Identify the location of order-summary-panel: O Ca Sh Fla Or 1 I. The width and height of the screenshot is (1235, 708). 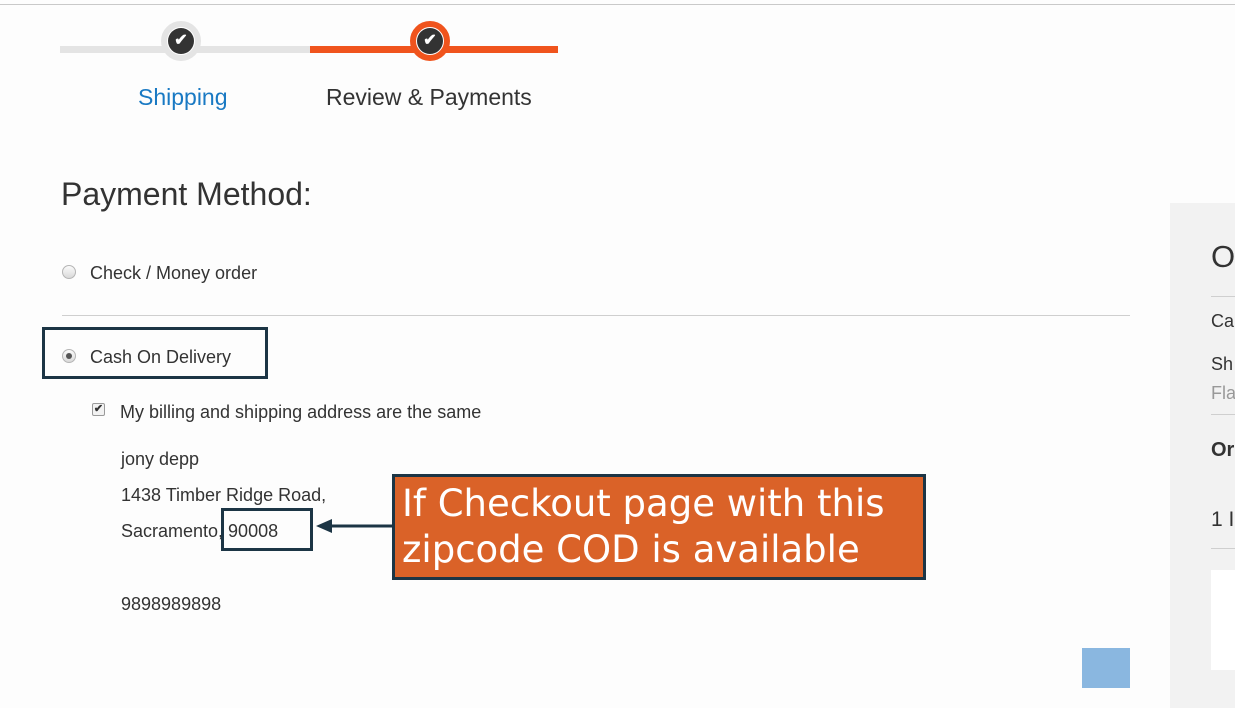
(1202, 455).